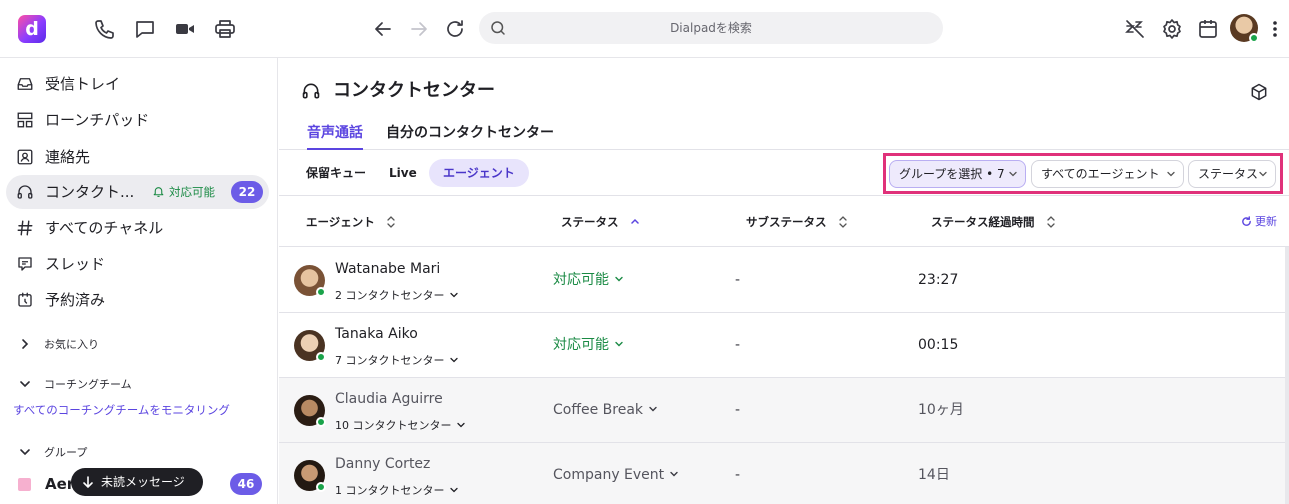  What do you see at coordinates (994, 222) in the screenshot?
I see `column-header-elapsed: ステータス経過時間` at bounding box center [994, 222].